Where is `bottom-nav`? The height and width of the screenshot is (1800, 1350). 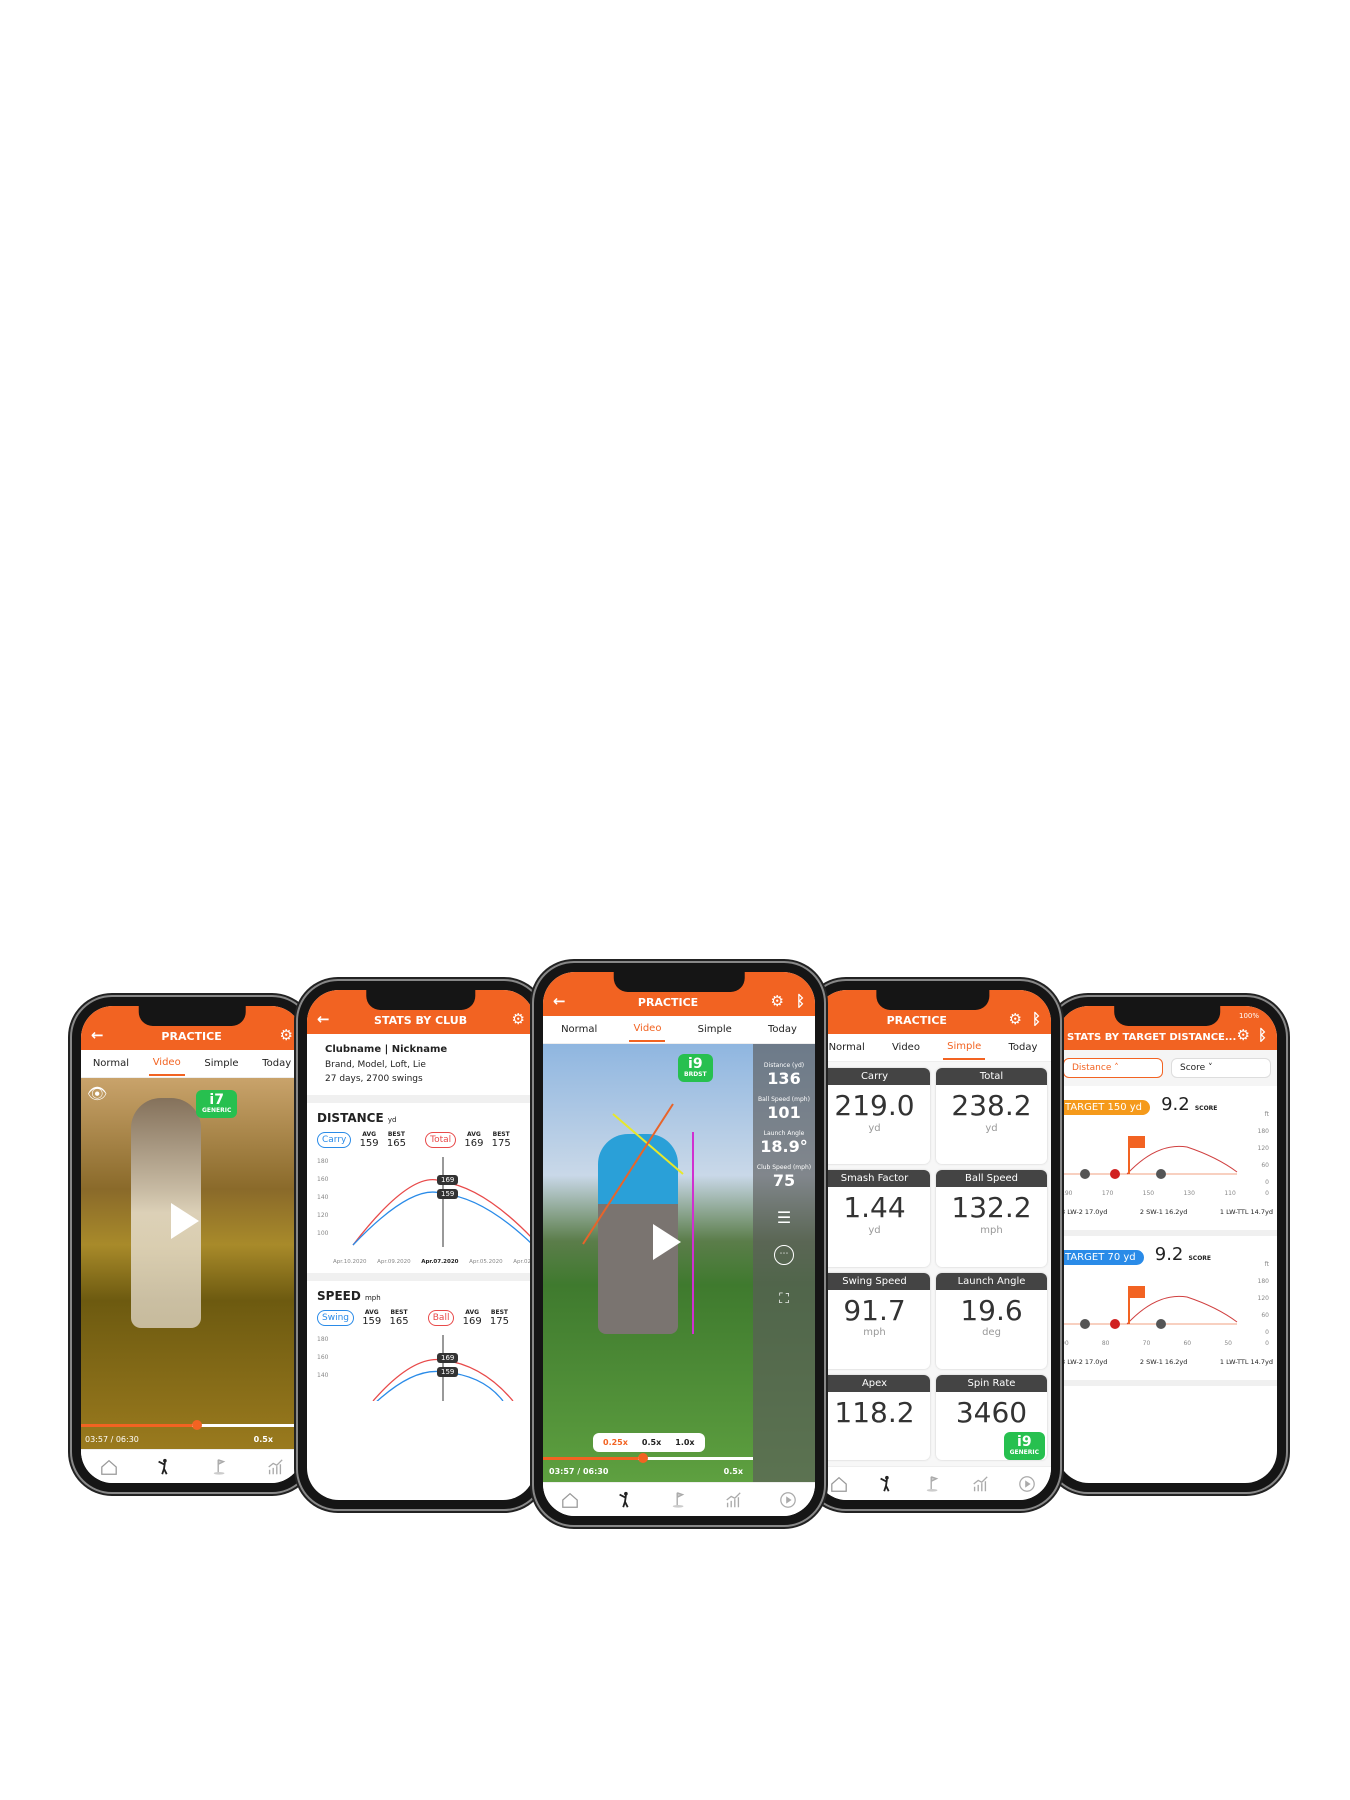
bottom-nav is located at coordinates (933, 1483).